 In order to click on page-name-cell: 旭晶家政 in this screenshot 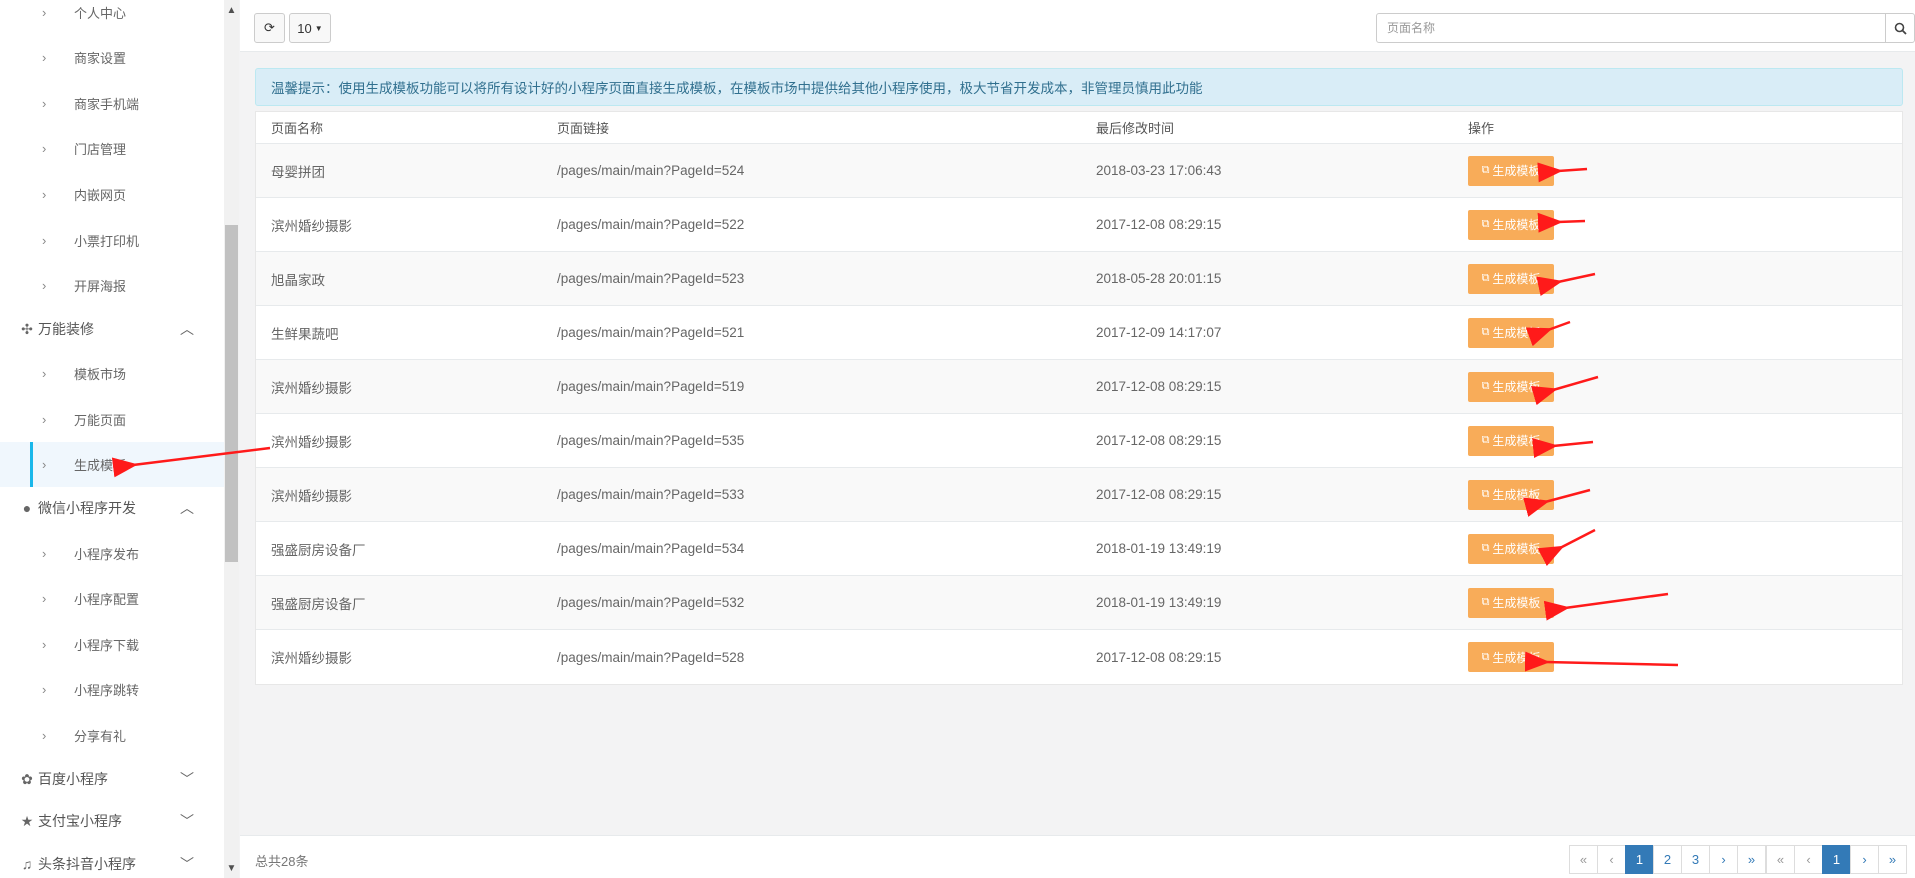, I will do `click(298, 280)`.